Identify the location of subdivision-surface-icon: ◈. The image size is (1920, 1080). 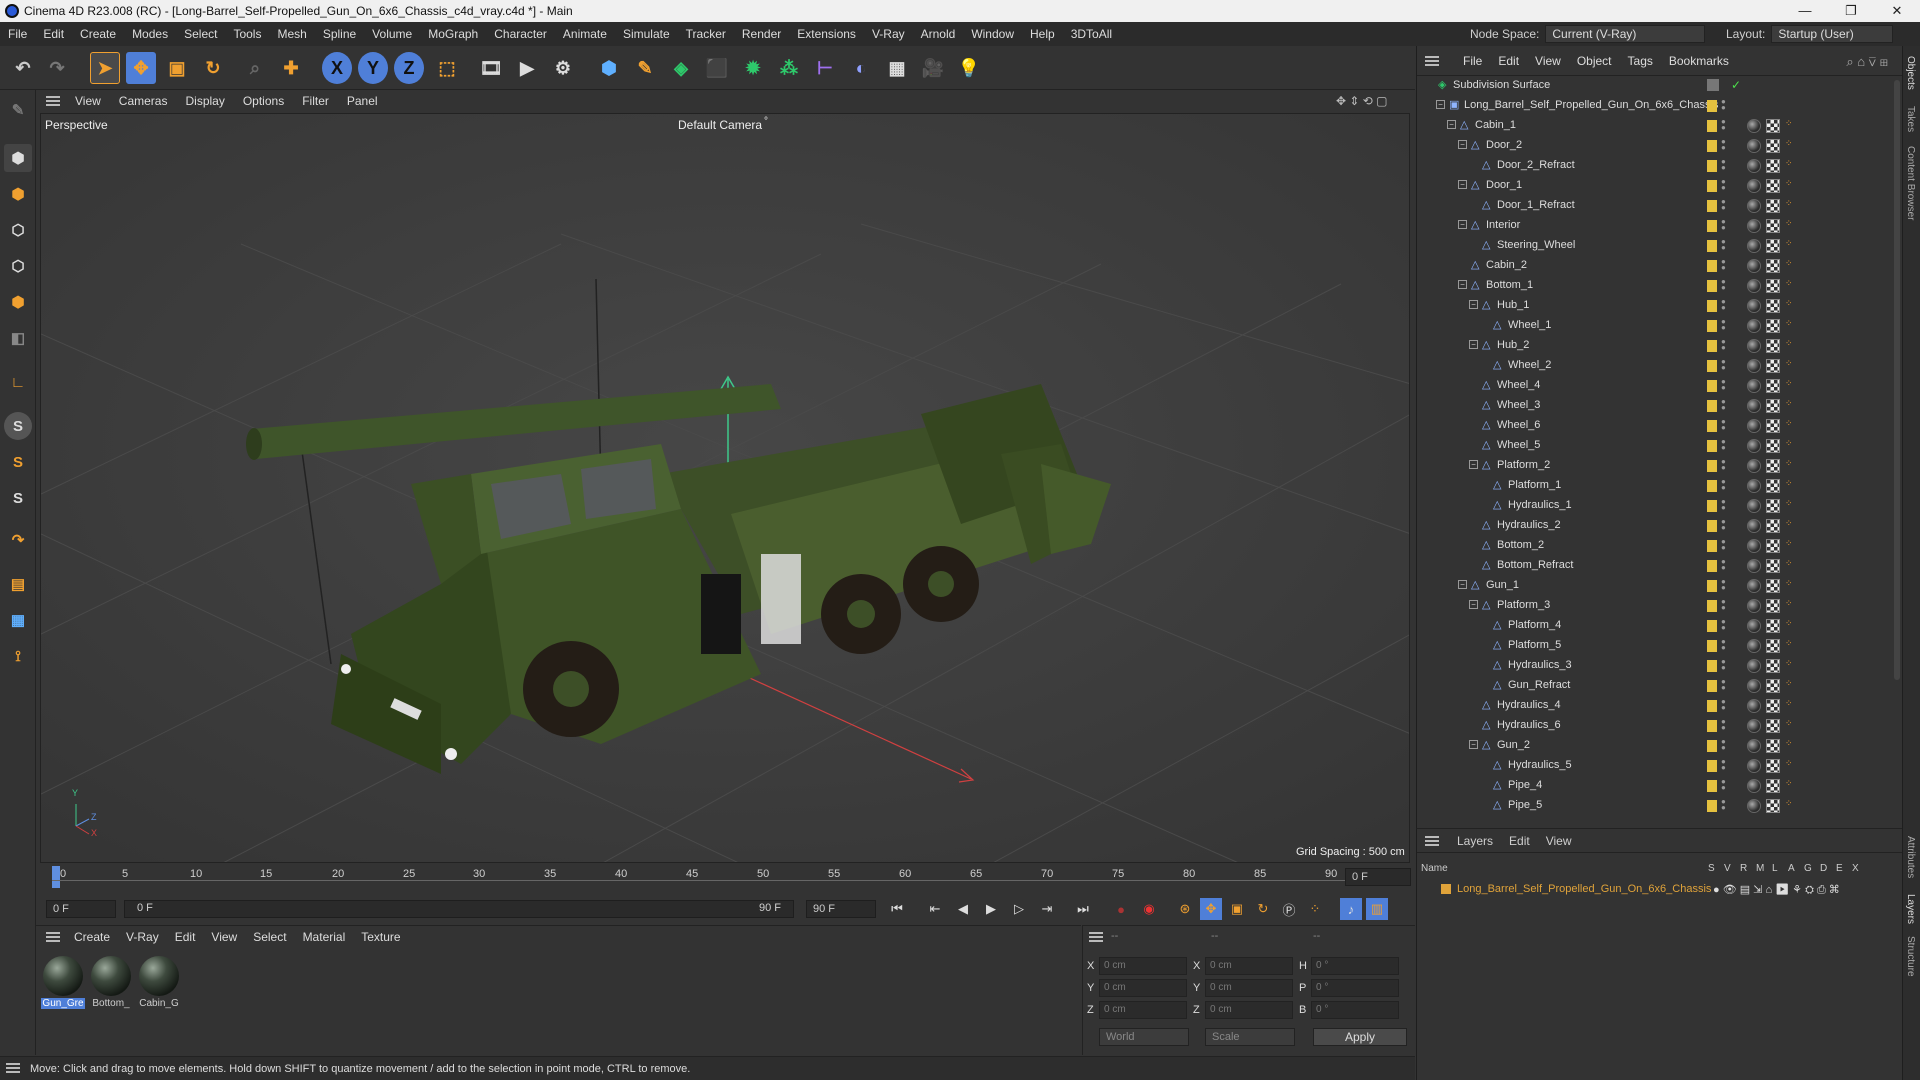
(681, 68).